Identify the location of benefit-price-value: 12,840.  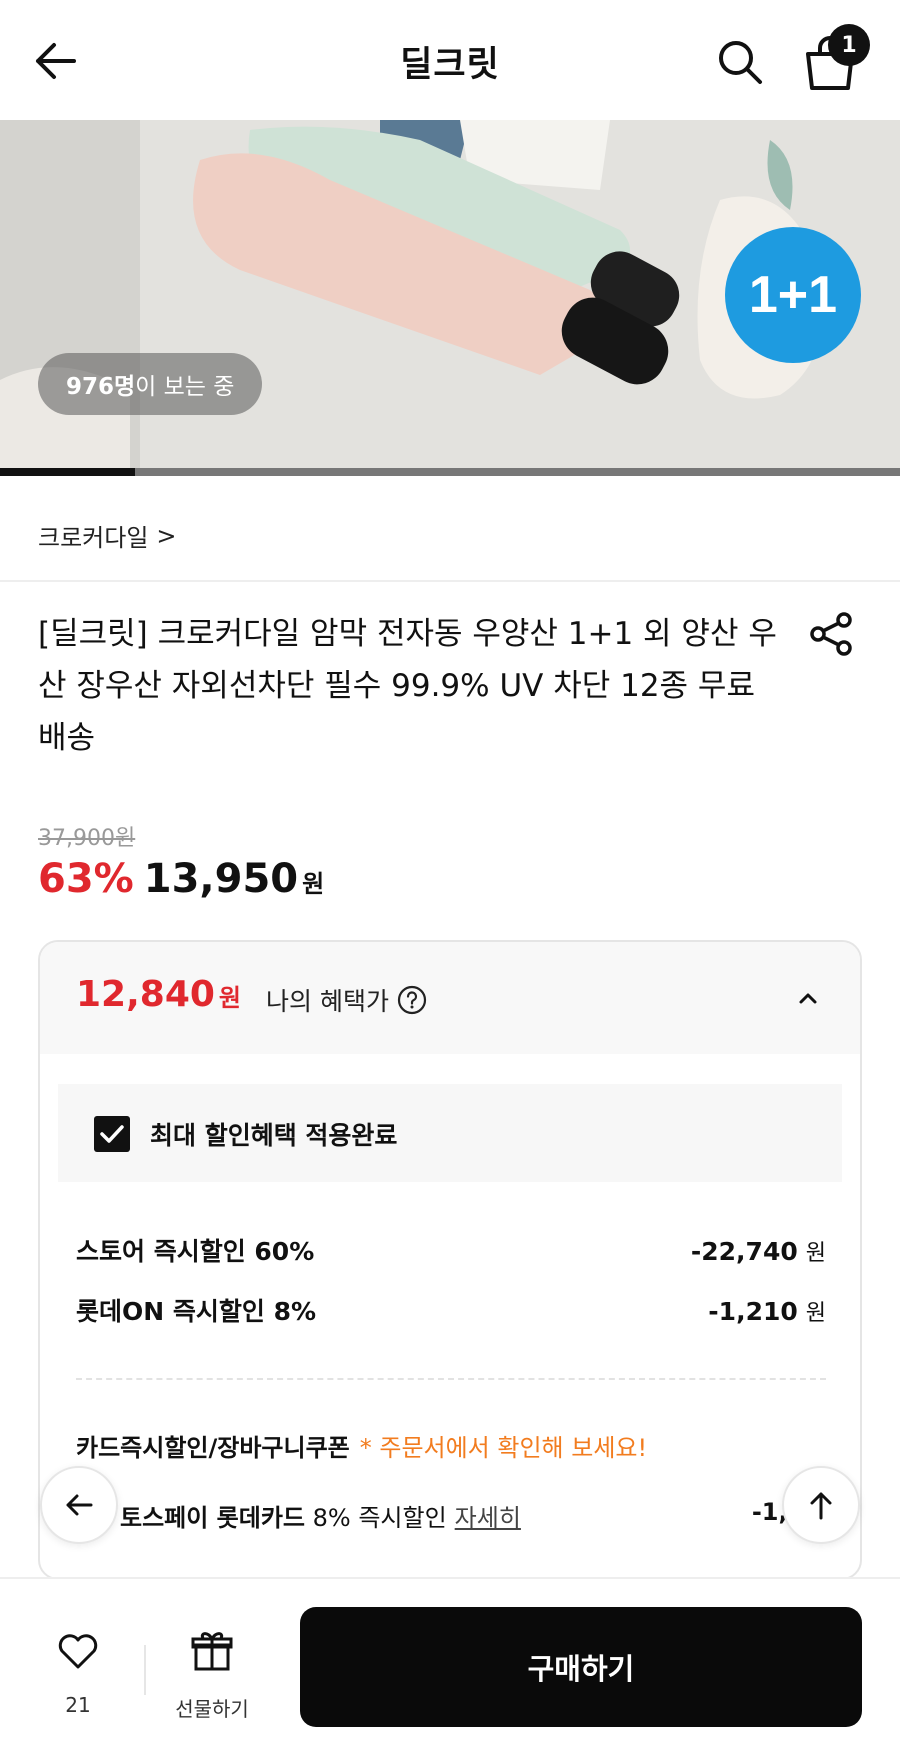
(145, 994).